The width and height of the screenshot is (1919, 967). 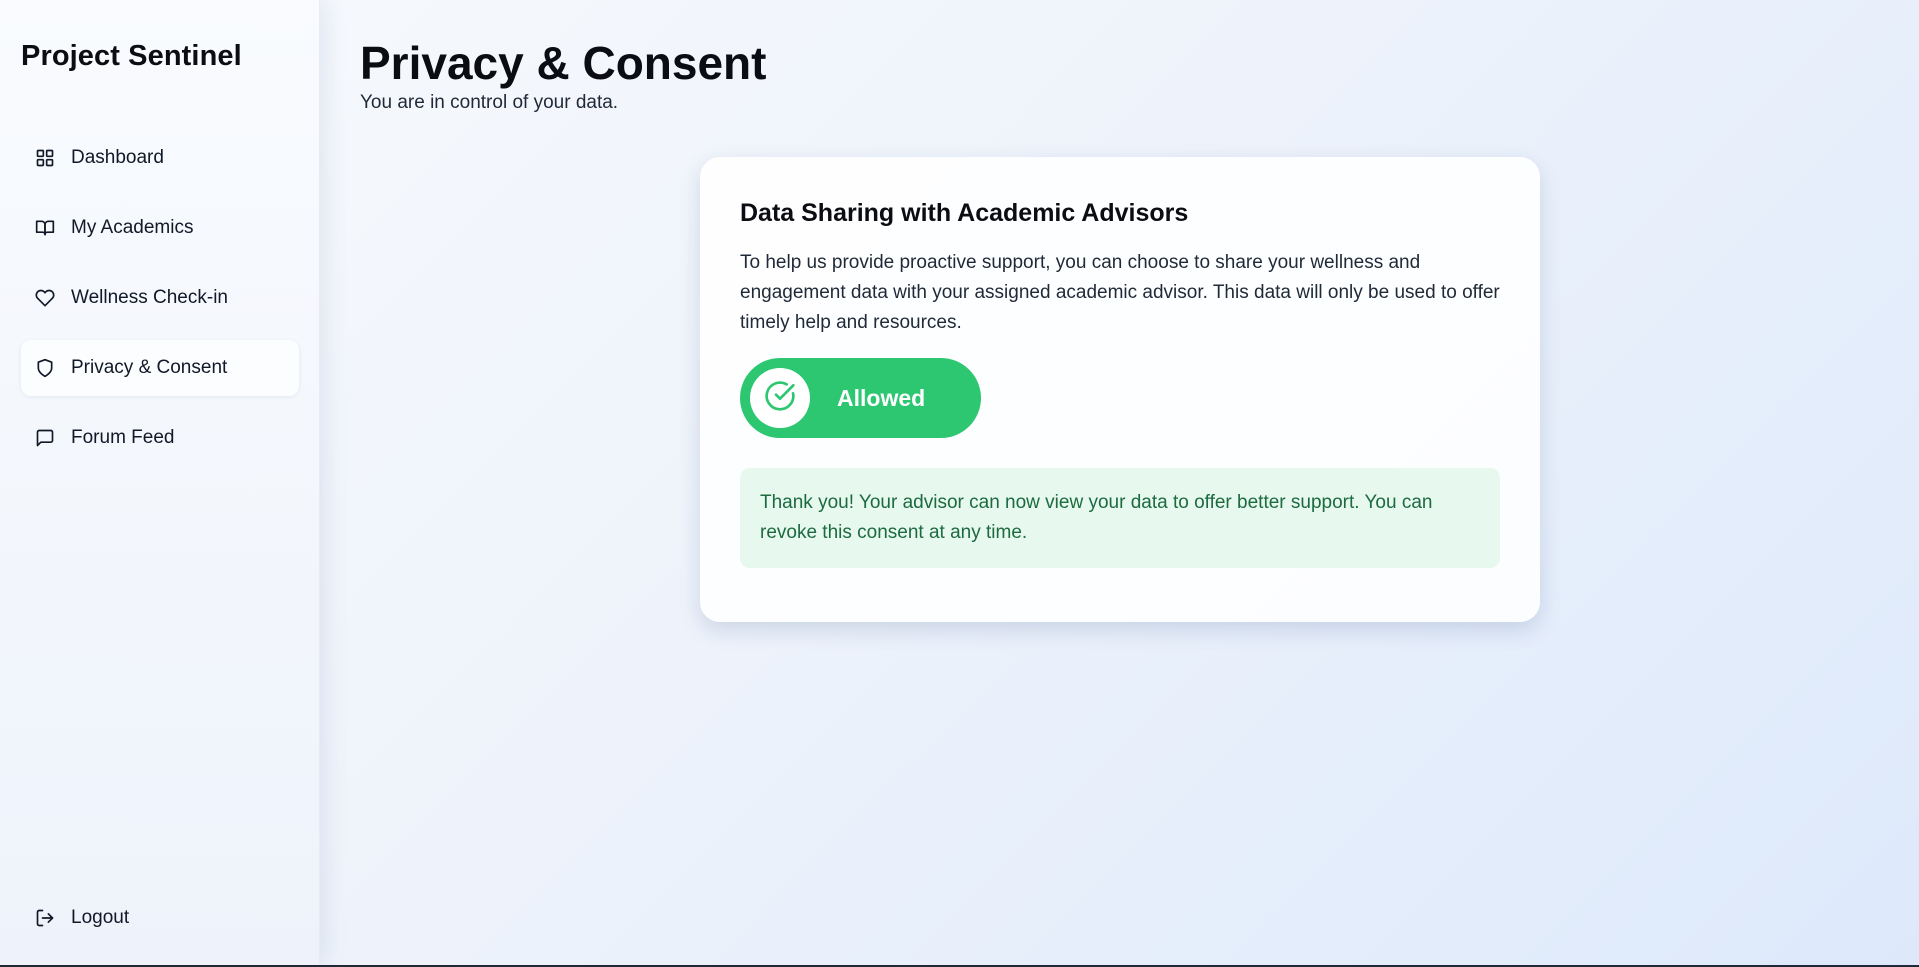 I want to click on page-title: Privacy & Consent, so click(x=563, y=63).